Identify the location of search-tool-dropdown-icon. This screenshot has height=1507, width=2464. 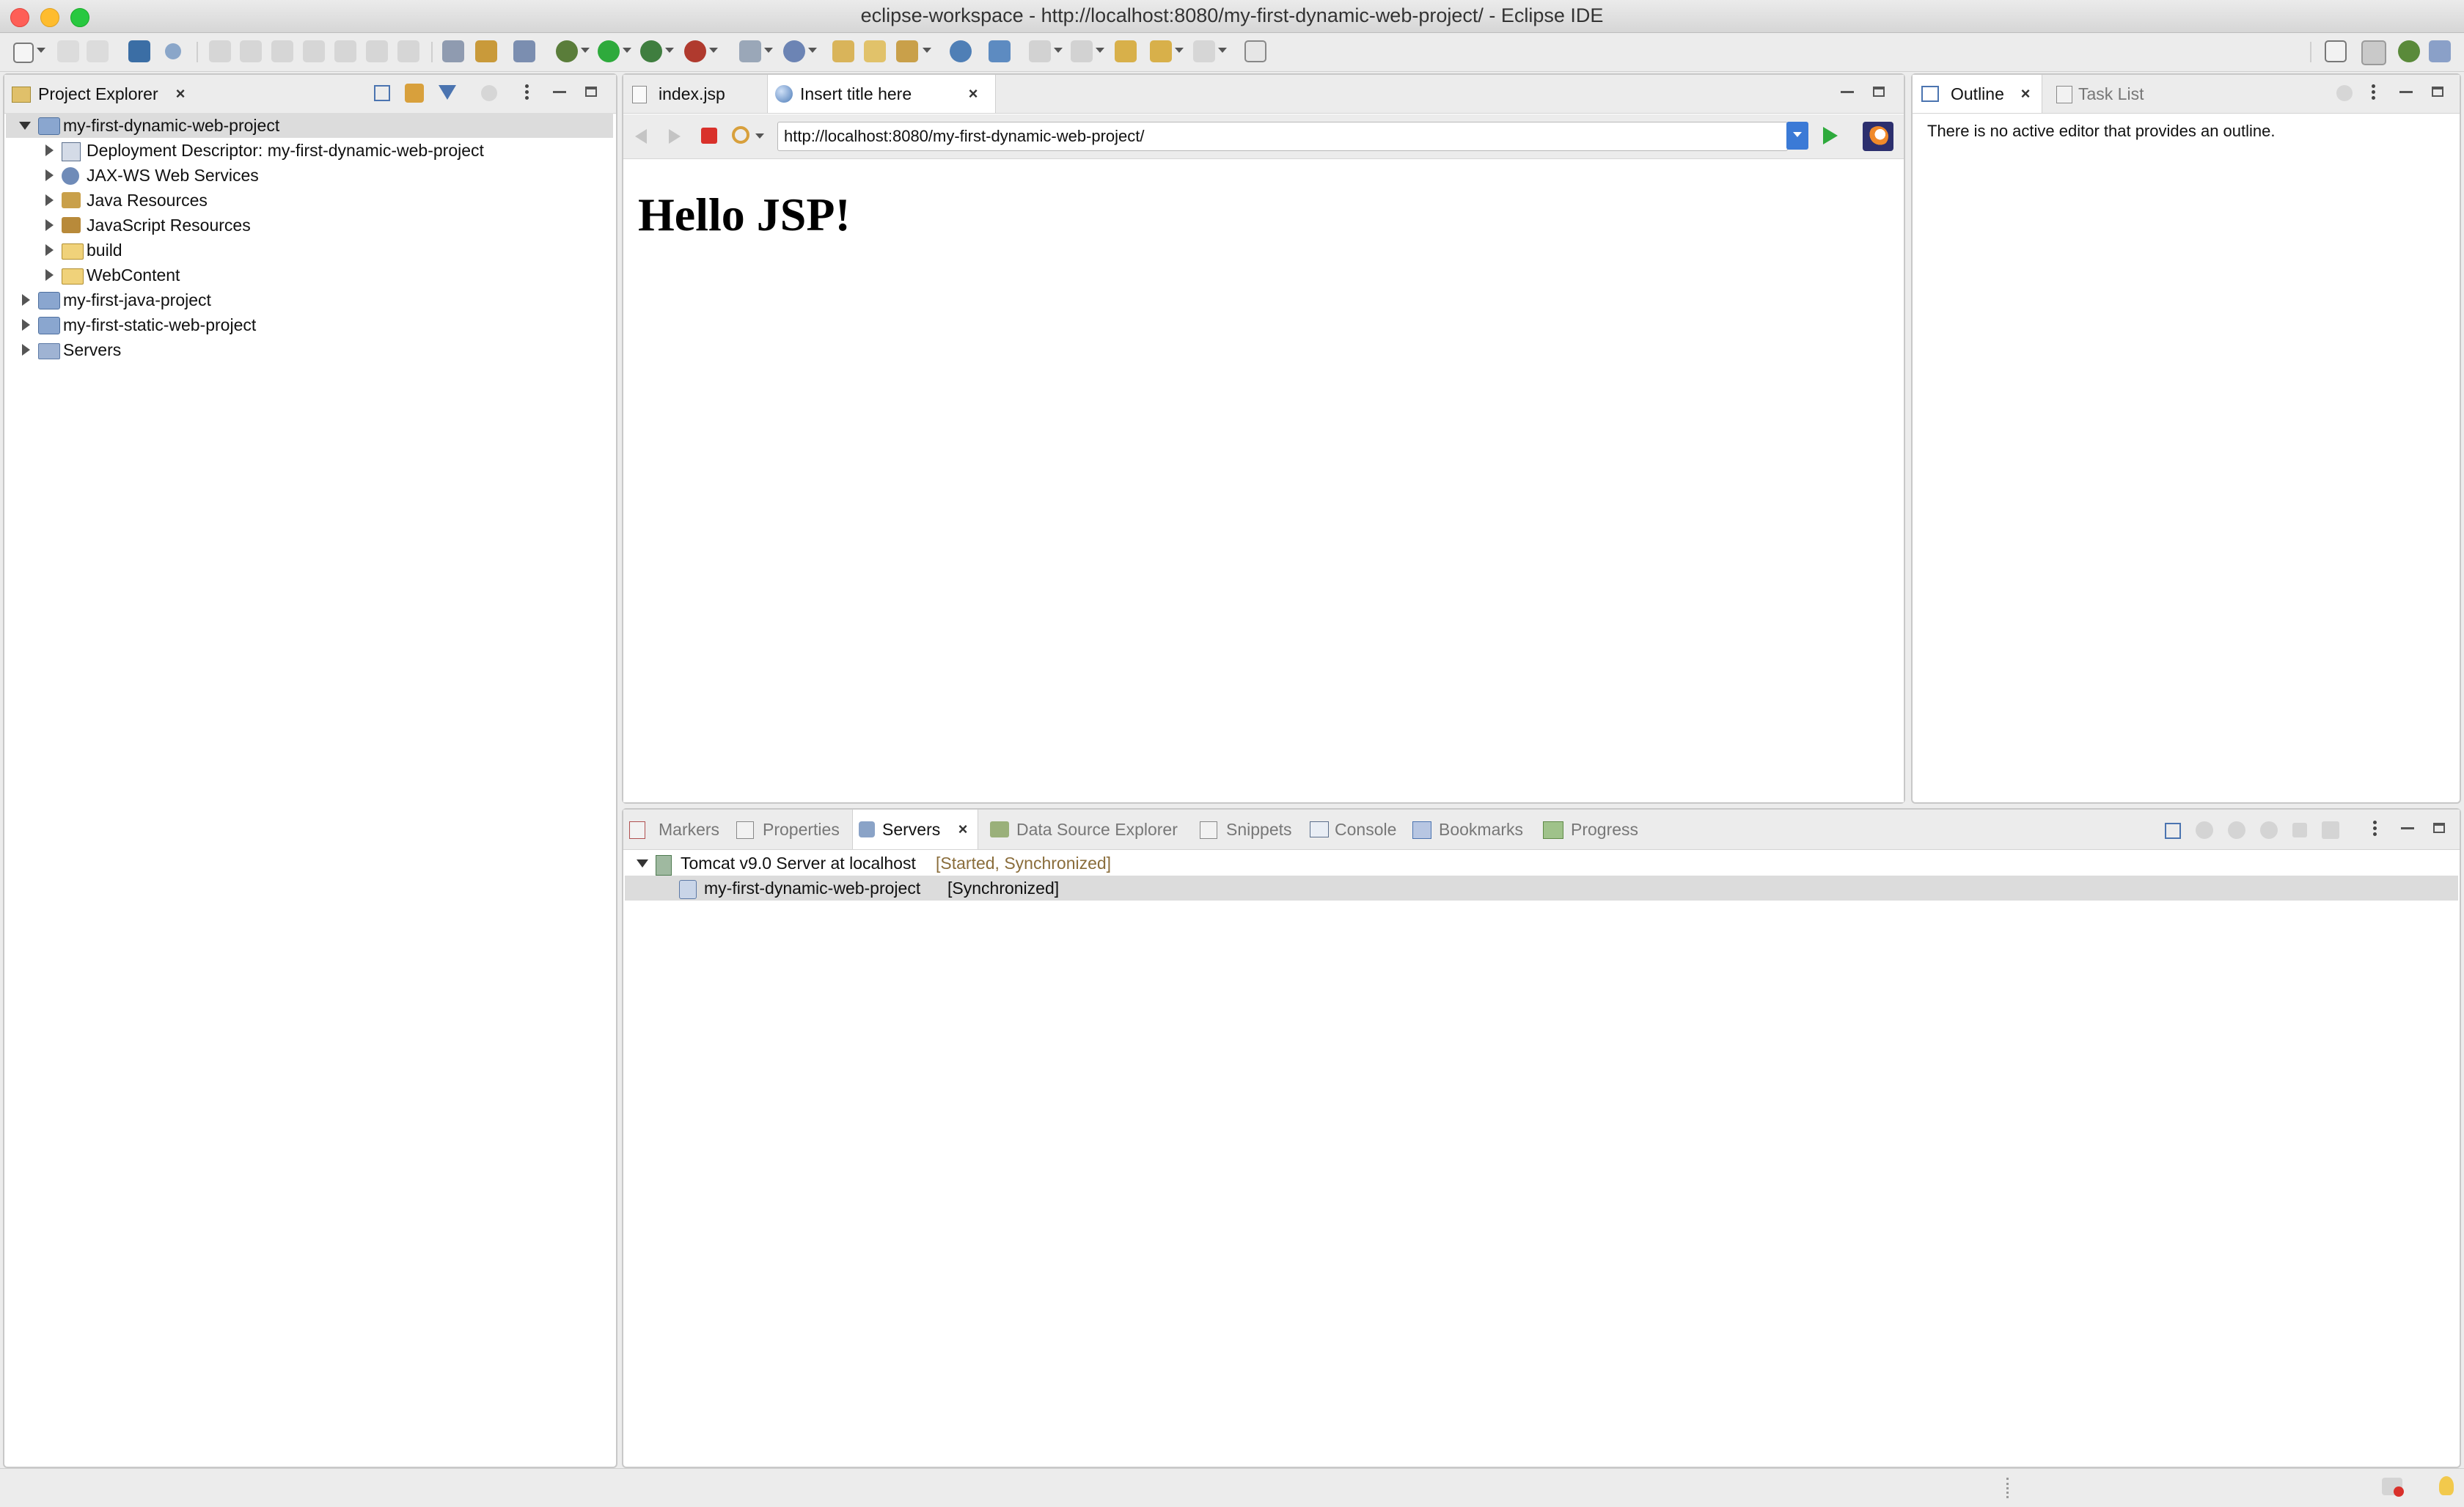
(927, 50).